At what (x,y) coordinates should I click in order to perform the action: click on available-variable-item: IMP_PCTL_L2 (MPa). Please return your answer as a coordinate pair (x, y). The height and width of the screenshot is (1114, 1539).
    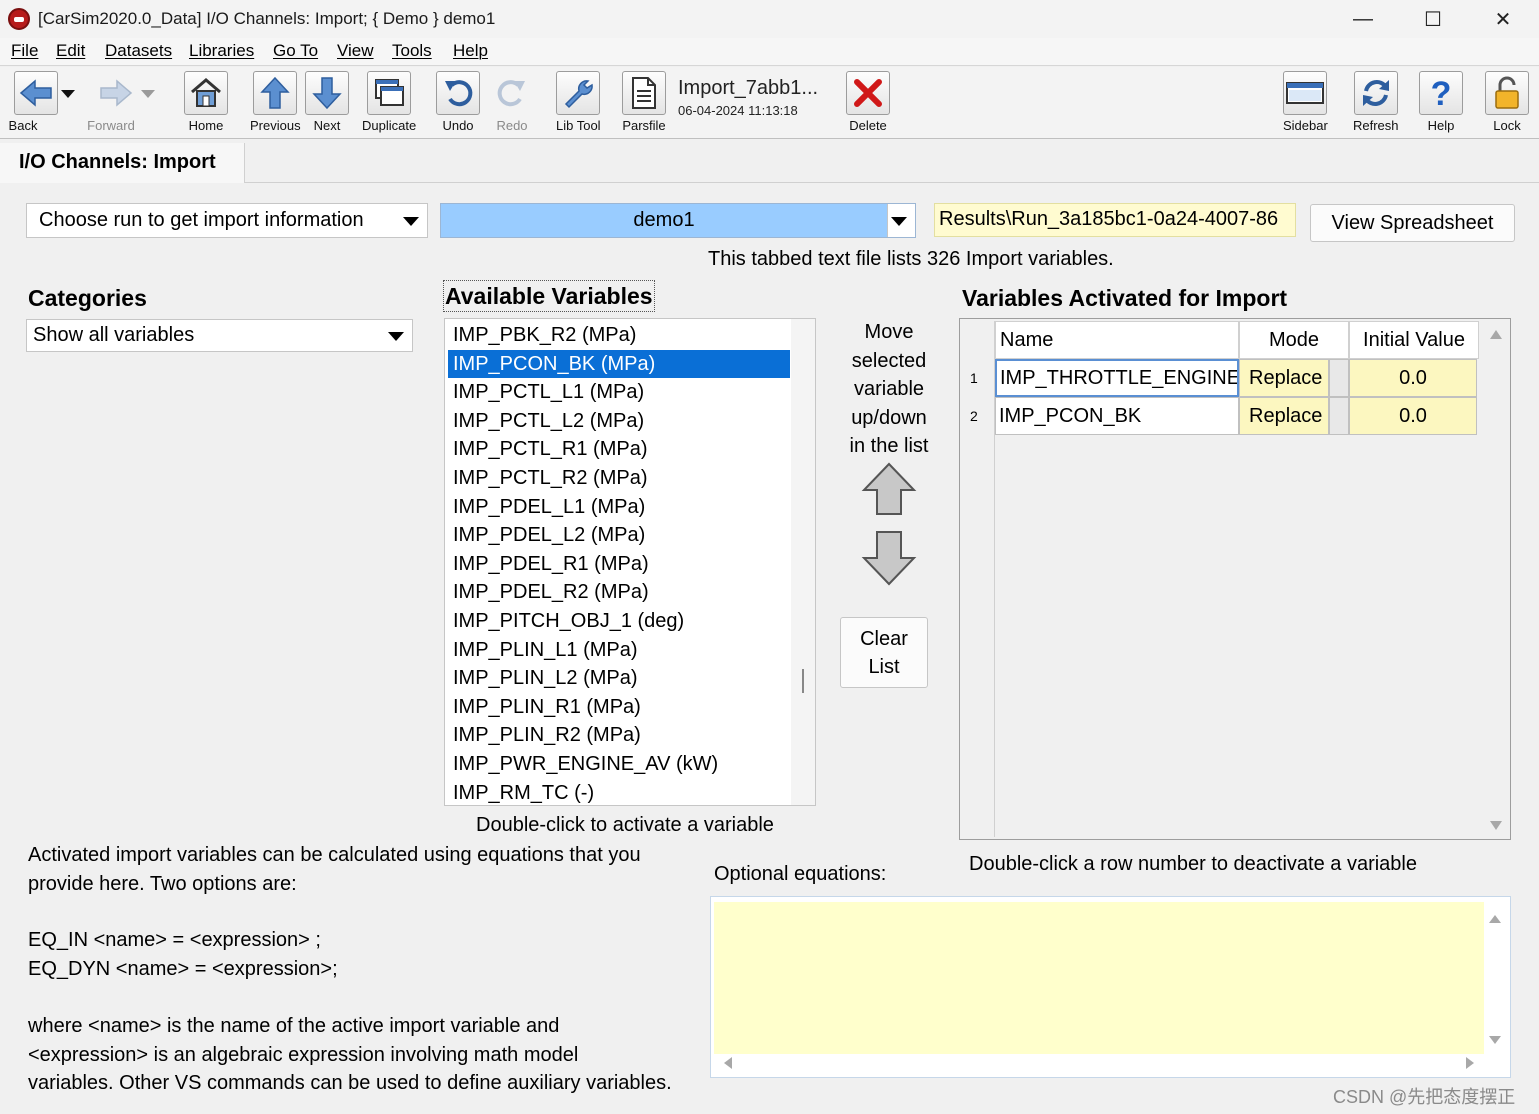
    Looking at the image, I should click on (619, 421).